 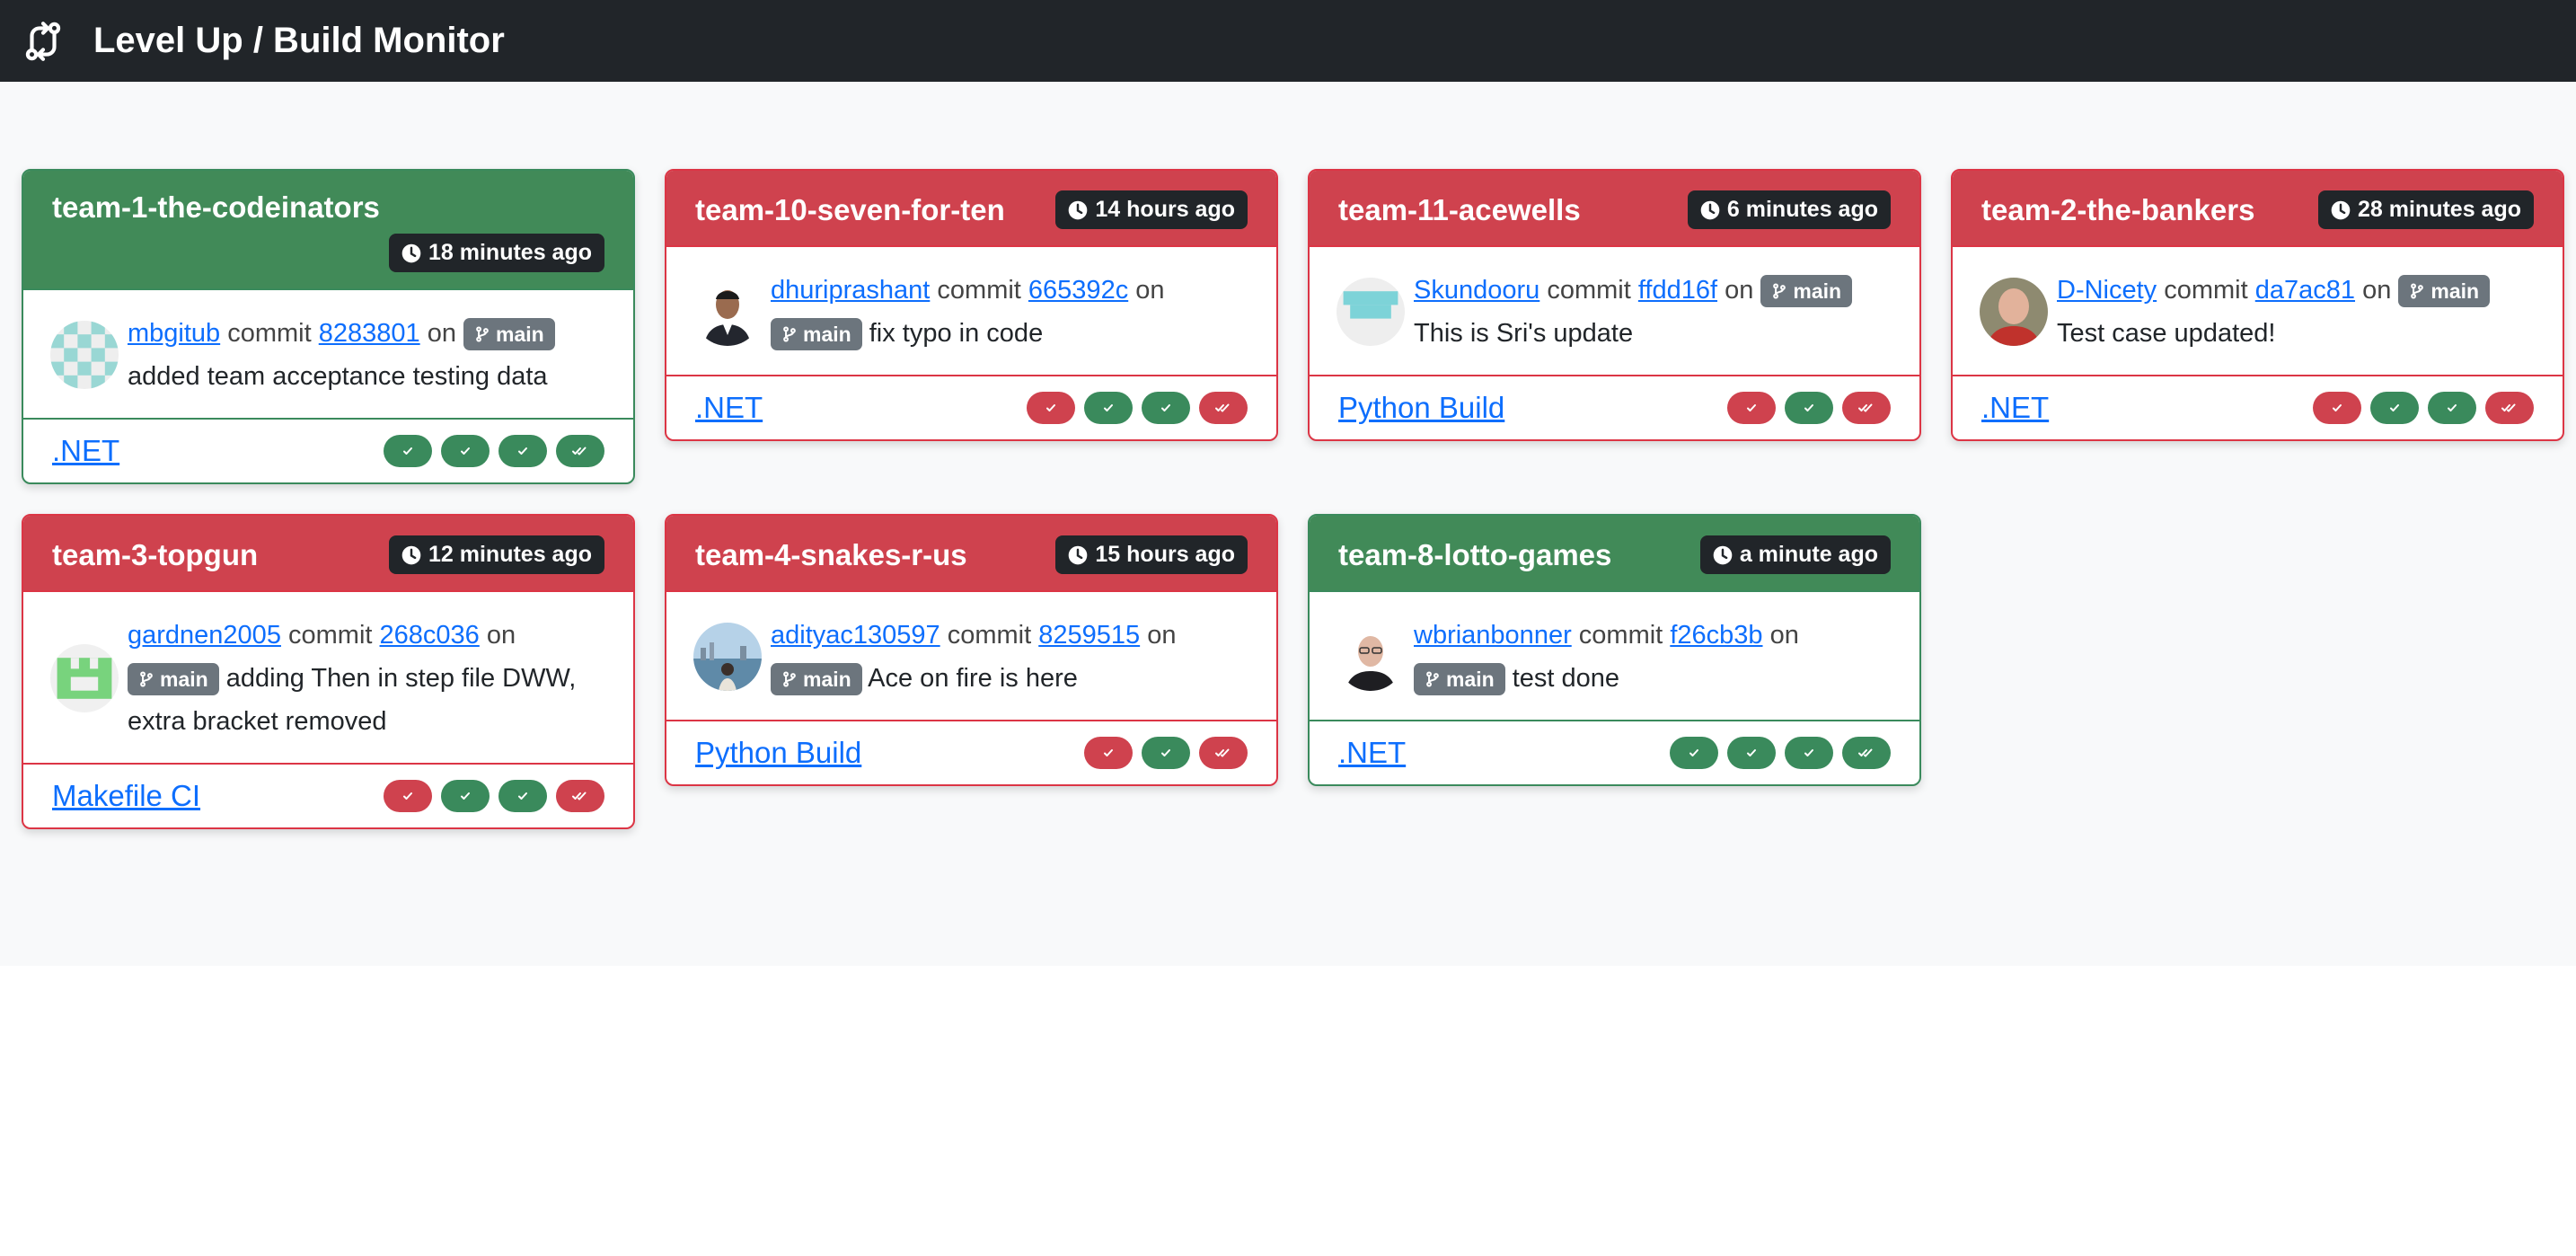 What do you see at coordinates (510, 554) in the screenshot?
I see `time-ago: 12 minutes ago` at bounding box center [510, 554].